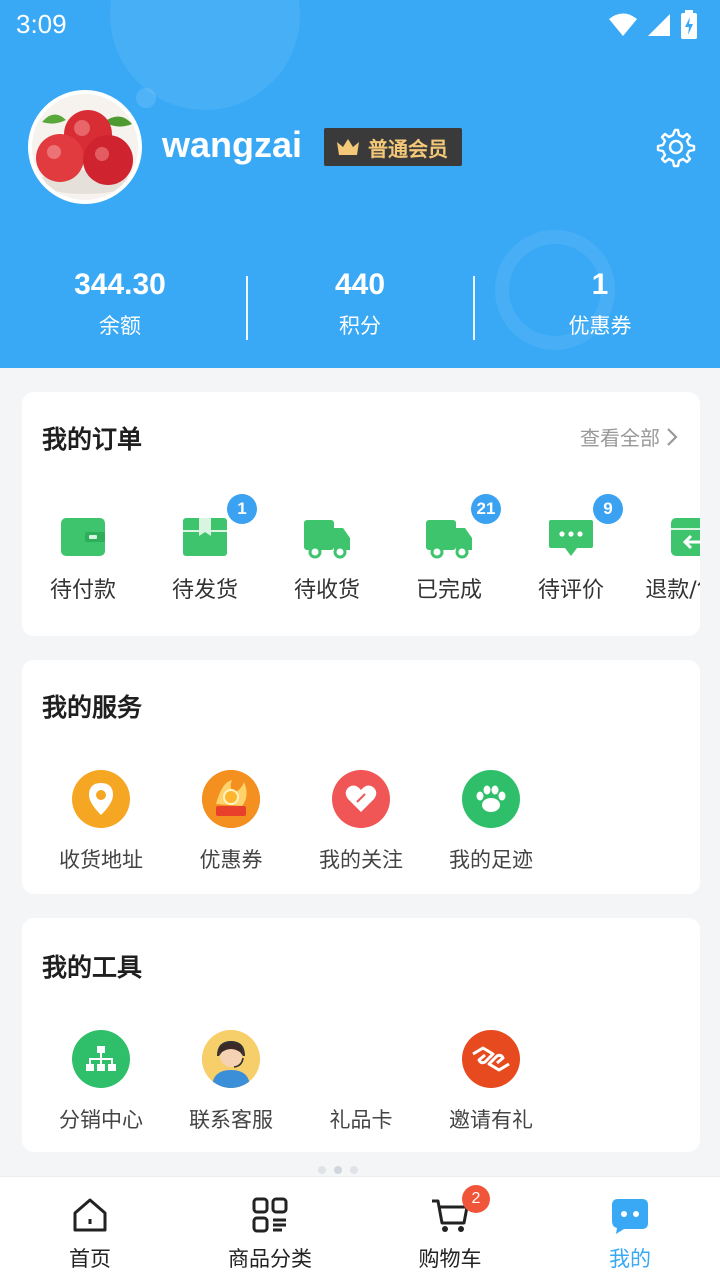 The width and height of the screenshot is (720, 1280). I want to click on gift-card-icon, so click(361, 1059).